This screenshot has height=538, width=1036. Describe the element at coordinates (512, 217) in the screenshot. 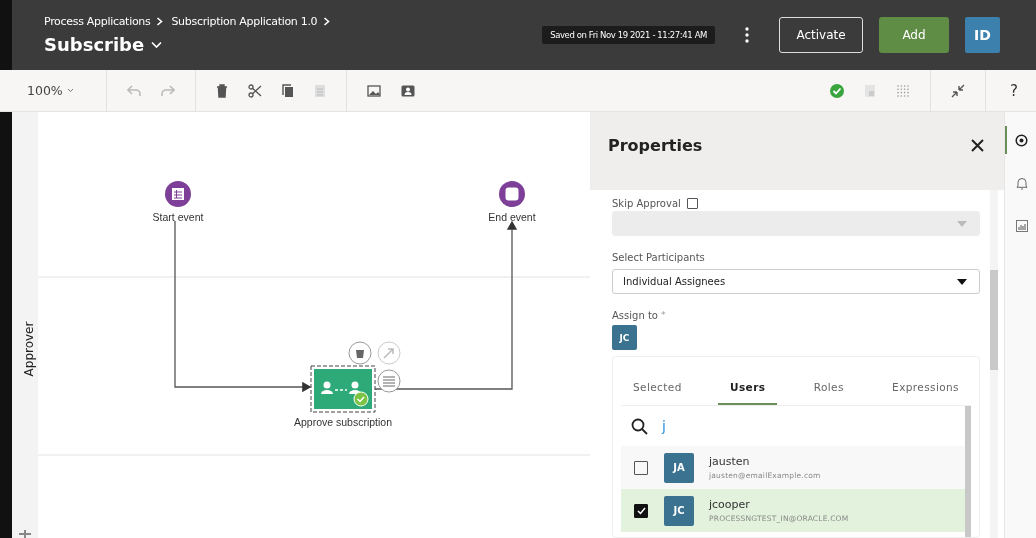

I see `node-label: End event` at that location.